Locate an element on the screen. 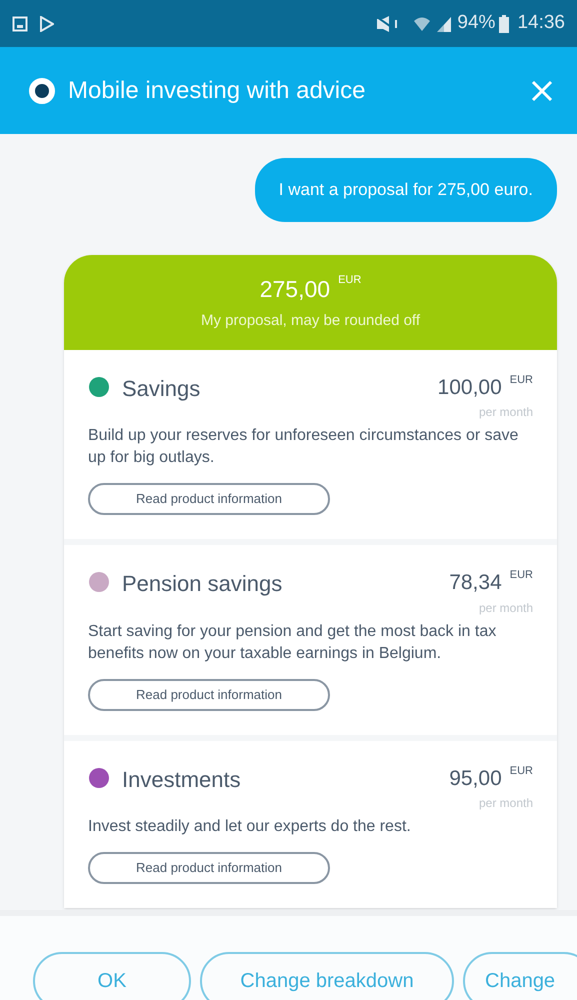 This screenshot has width=577, height=1000. total-amount: 275,00 is located at coordinates (295, 289).